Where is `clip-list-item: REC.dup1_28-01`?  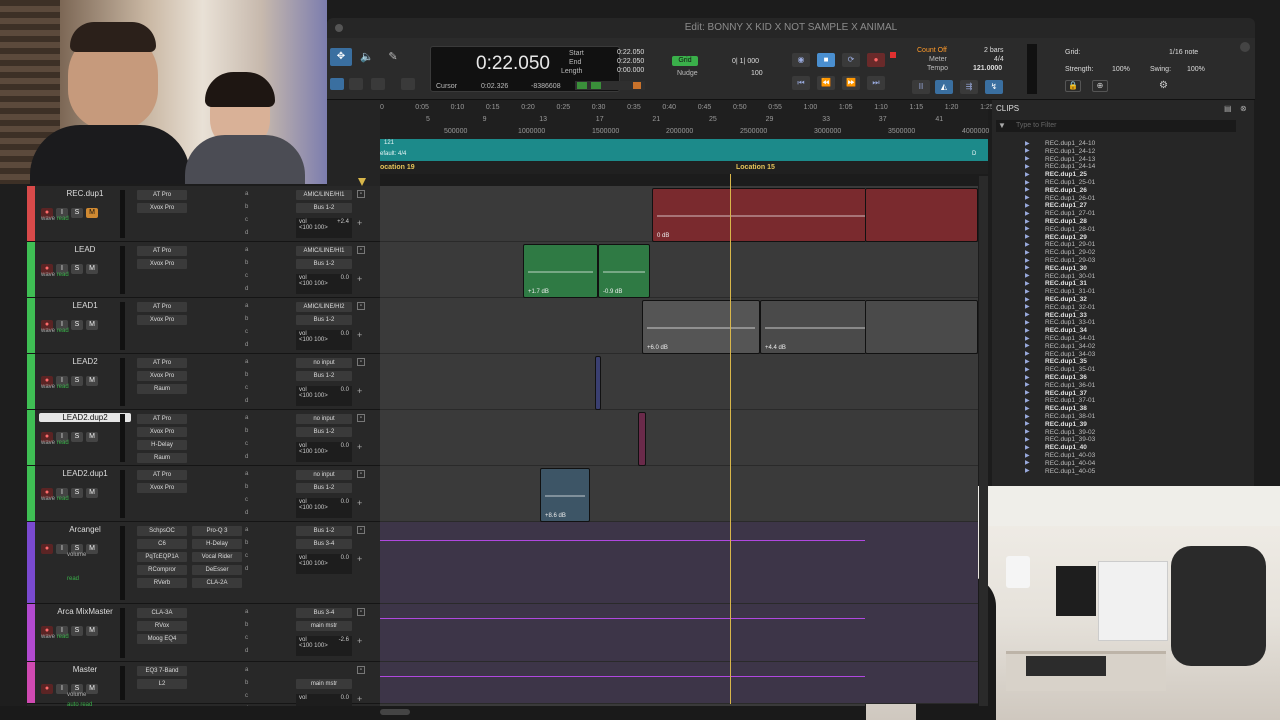 clip-list-item: REC.dup1_28-01 is located at coordinates (1070, 229).